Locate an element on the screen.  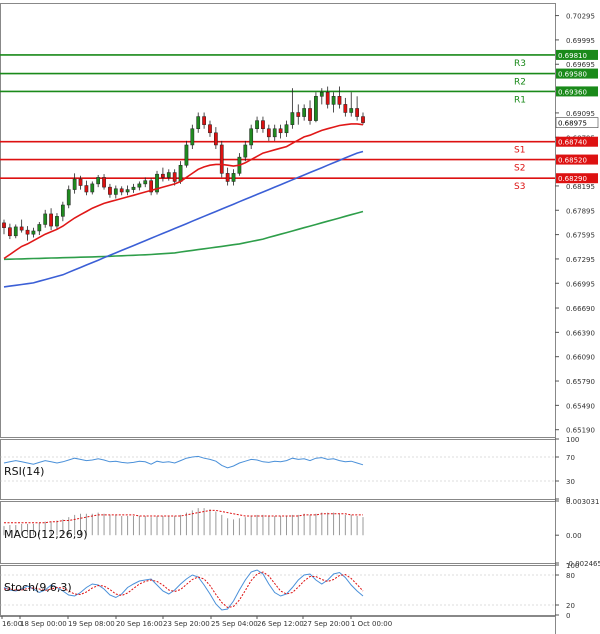
price-tick-label: 0.66995 is located at coordinates (580, 284).